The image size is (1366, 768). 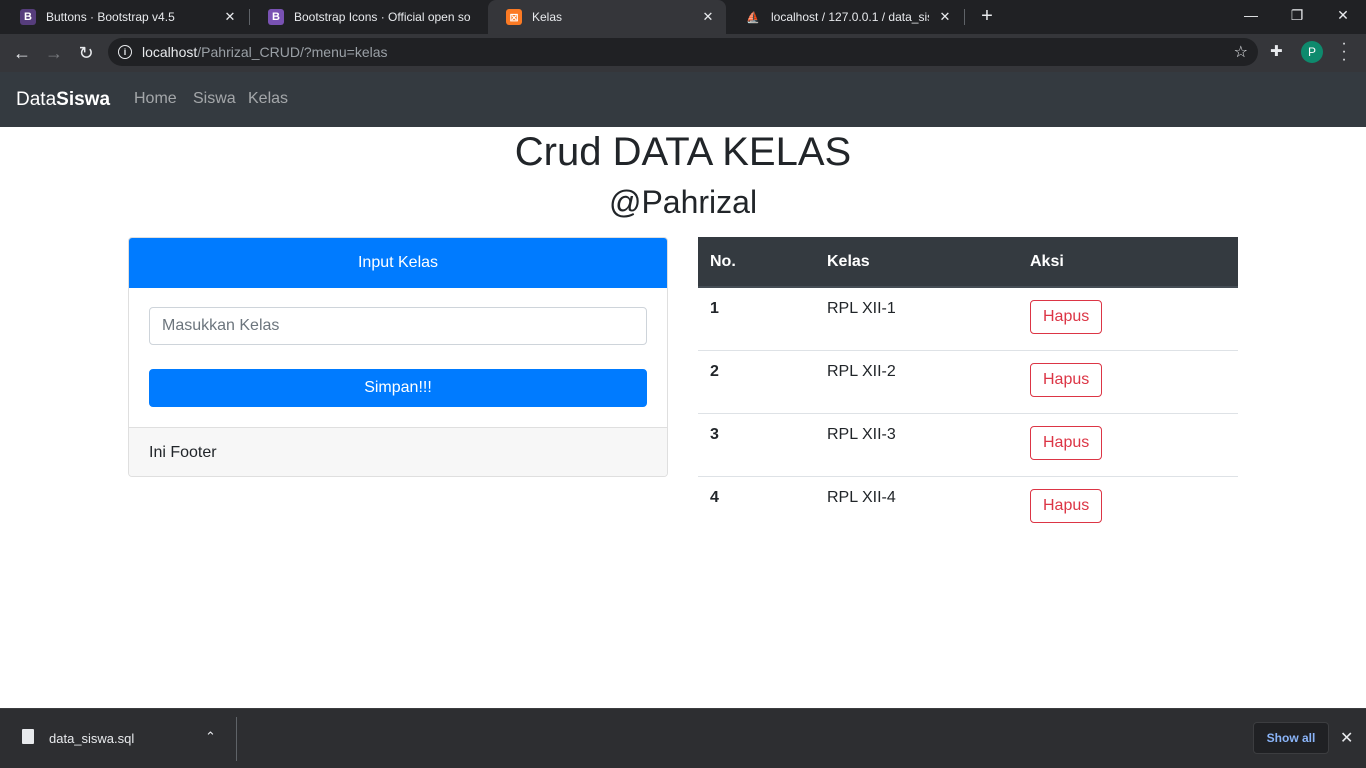 I want to click on navbar-brand: DataSiswa, so click(x=63, y=100).